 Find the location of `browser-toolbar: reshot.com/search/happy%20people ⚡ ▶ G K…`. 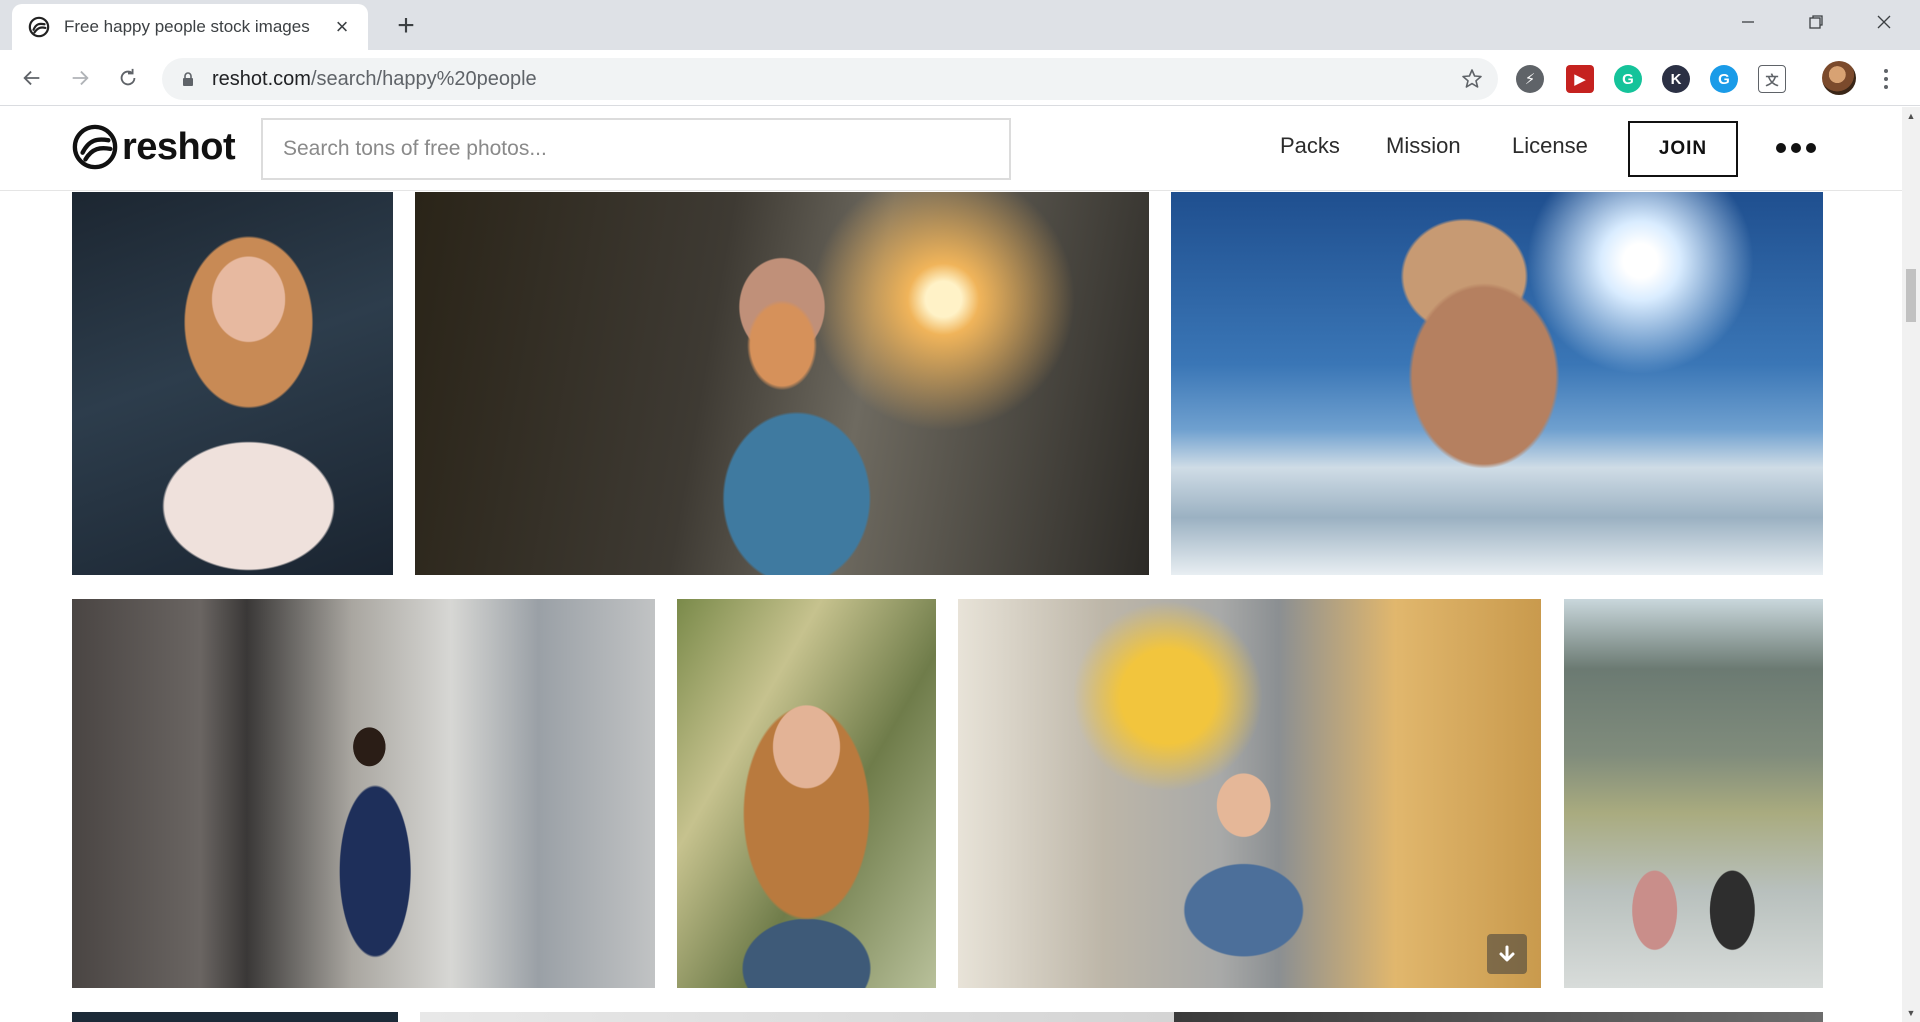

browser-toolbar: reshot.com/search/happy%20people ⚡ ▶ G K… is located at coordinates (960, 78).